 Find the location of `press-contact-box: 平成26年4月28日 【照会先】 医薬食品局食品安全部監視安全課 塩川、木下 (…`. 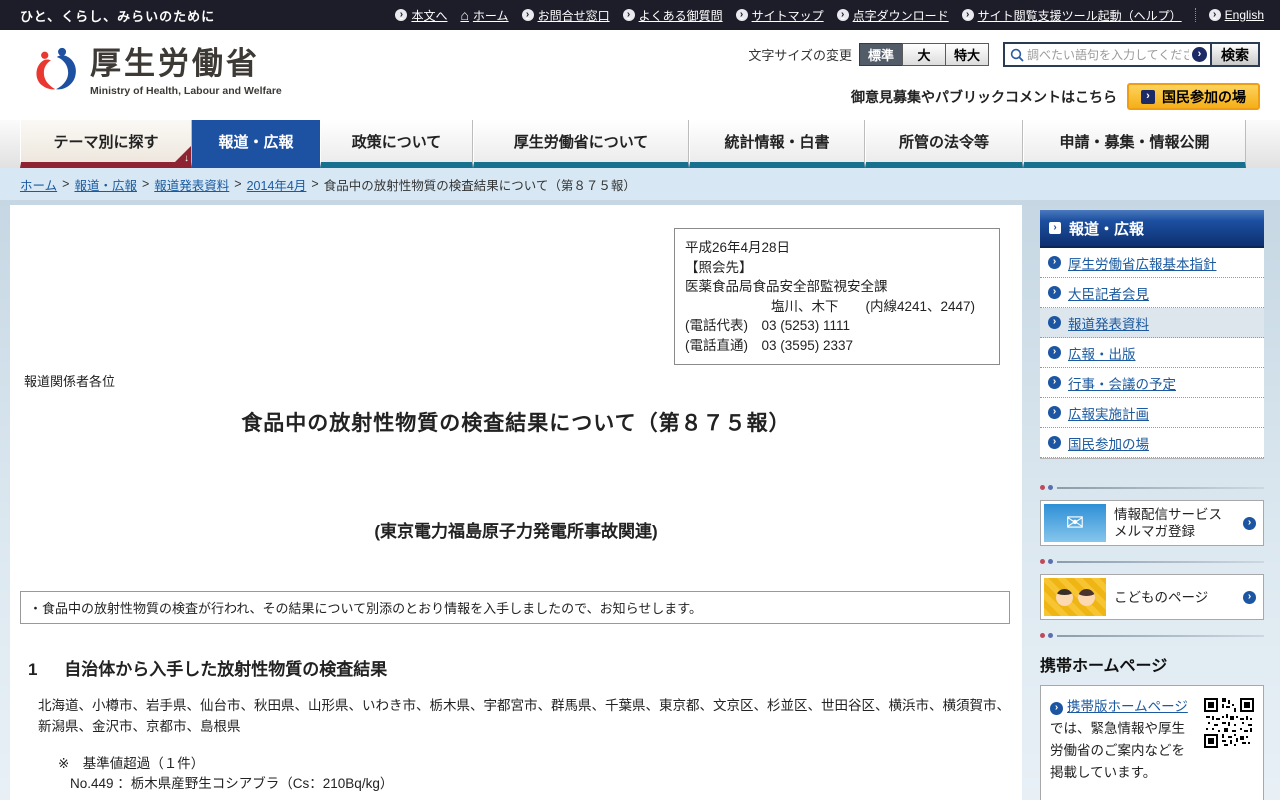

press-contact-box: 平成26年4月28日 【照会先】 医薬食品局食品安全部監視安全課 塩川、木下 (… is located at coordinates (837, 296).